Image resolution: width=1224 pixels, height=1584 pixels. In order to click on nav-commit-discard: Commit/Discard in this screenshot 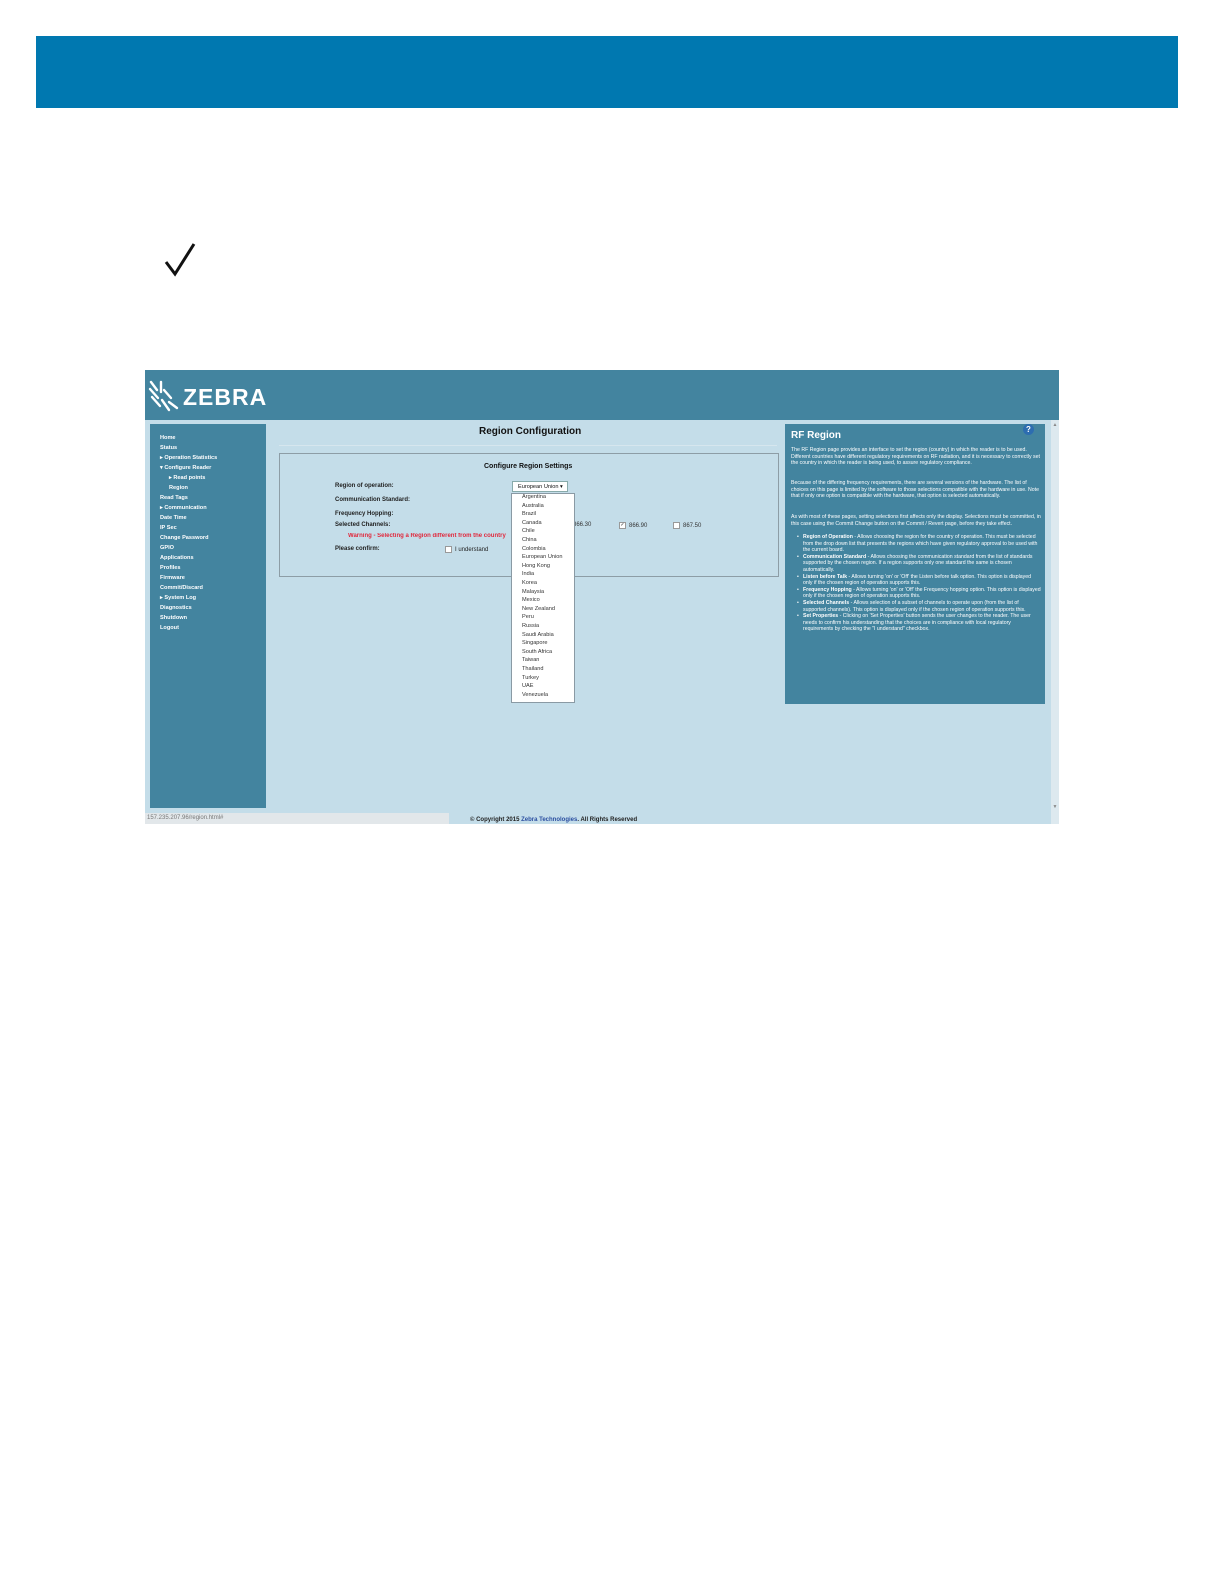, I will do `click(181, 588)`.